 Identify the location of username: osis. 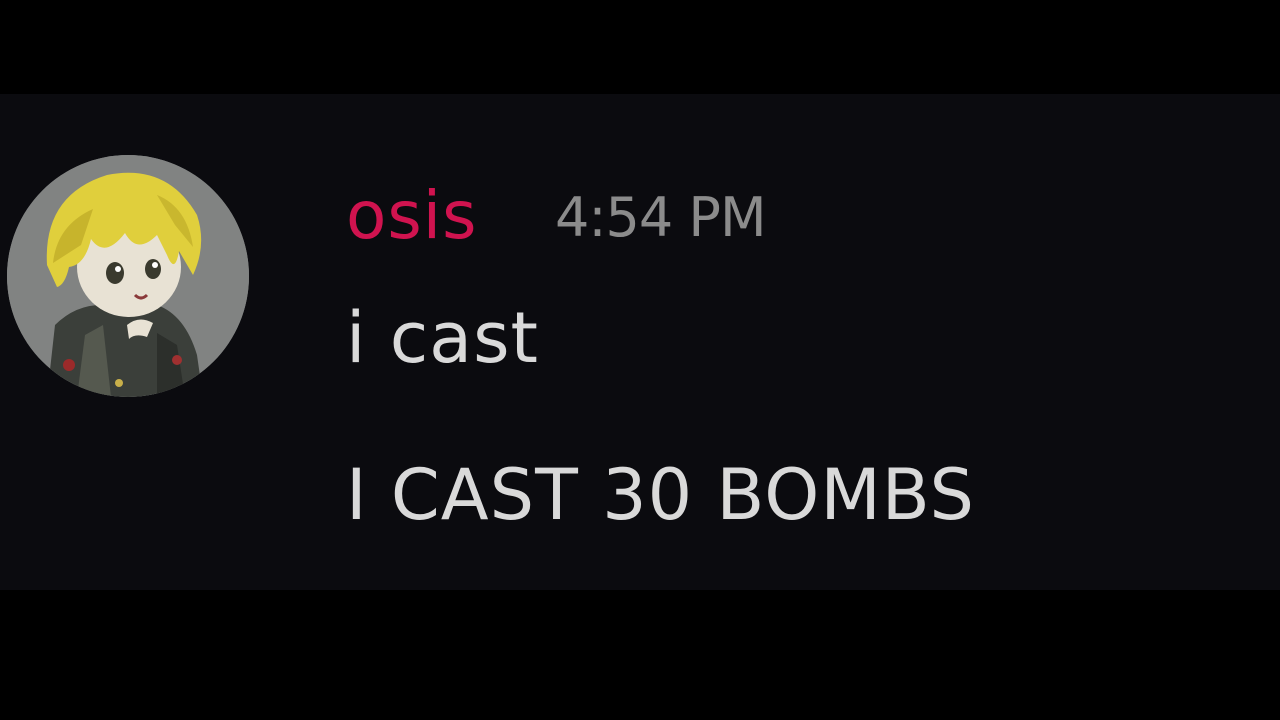
(412, 216).